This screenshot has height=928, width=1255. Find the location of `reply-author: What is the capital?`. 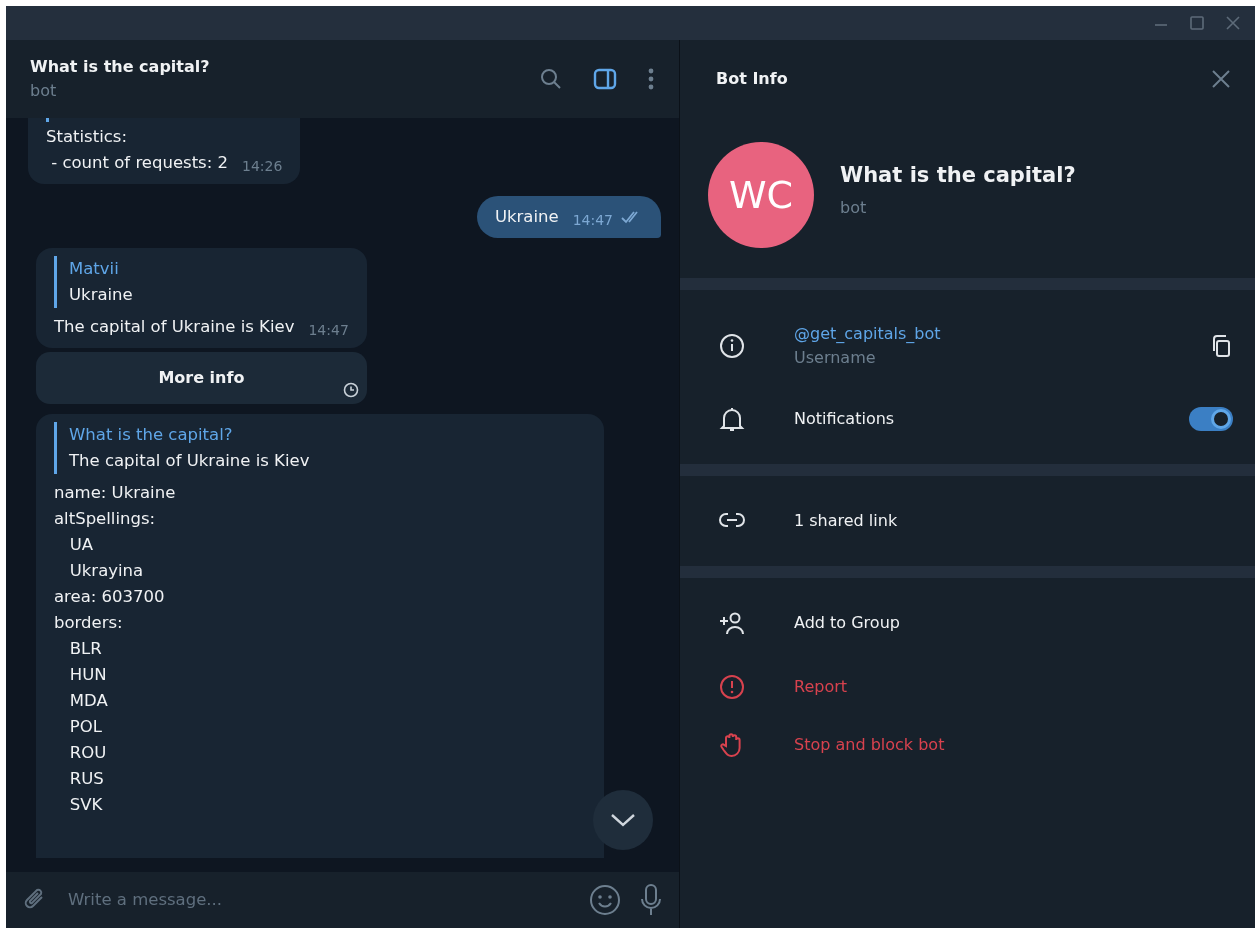

reply-author: What is the capital? is located at coordinates (151, 435).